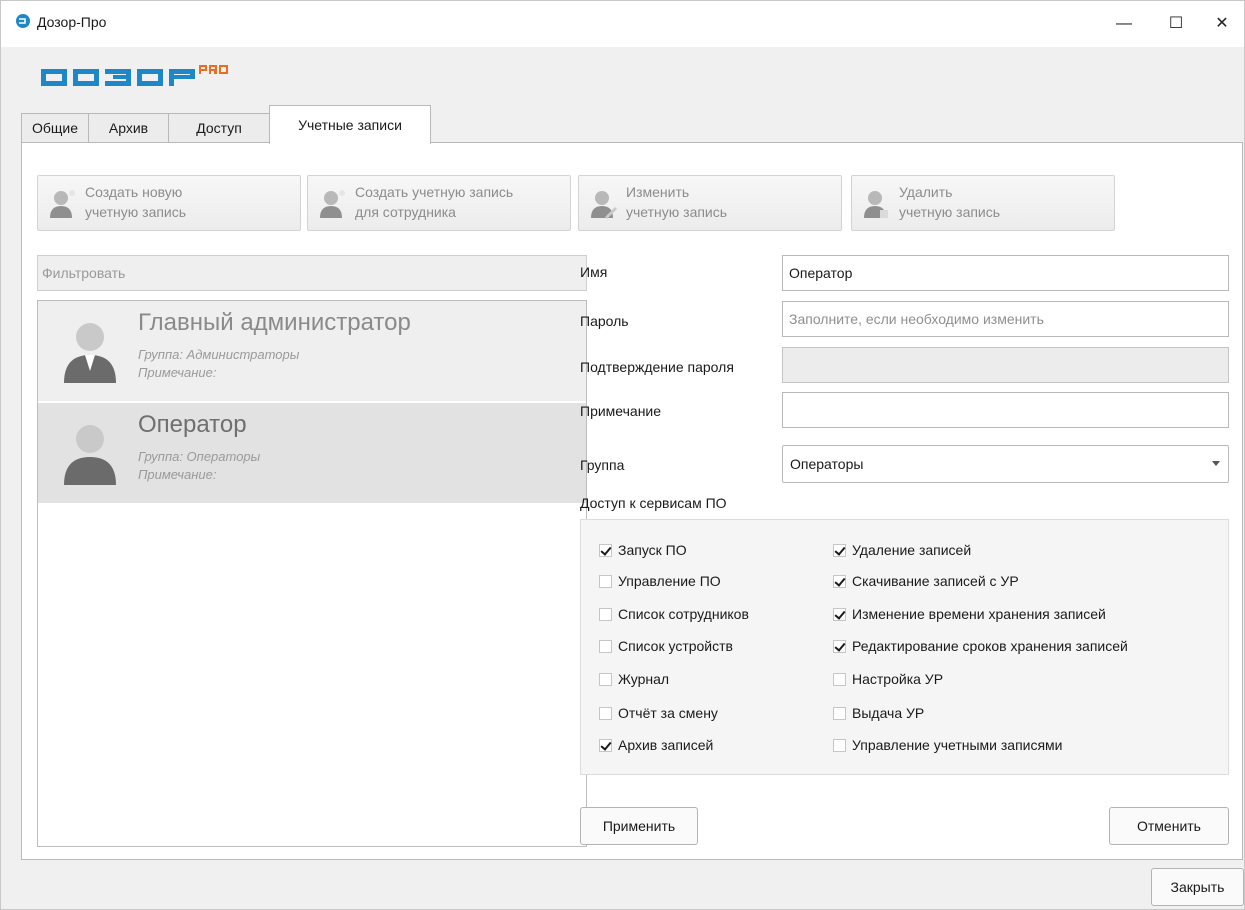 The height and width of the screenshot is (910, 1245). What do you see at coordinates (979, 614) in the screenshot?
I see `checkbox-label: Изменение времени хранения записей` at bounding box center [979, 614].